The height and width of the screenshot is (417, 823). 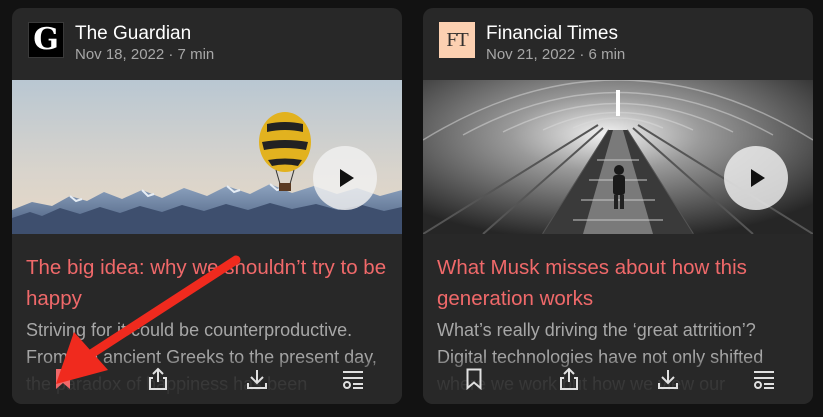 What do you see at coordinates (457, 40) in the screenshot?
I see `financial-times-logo: FT` at bounding box center [457, 40].